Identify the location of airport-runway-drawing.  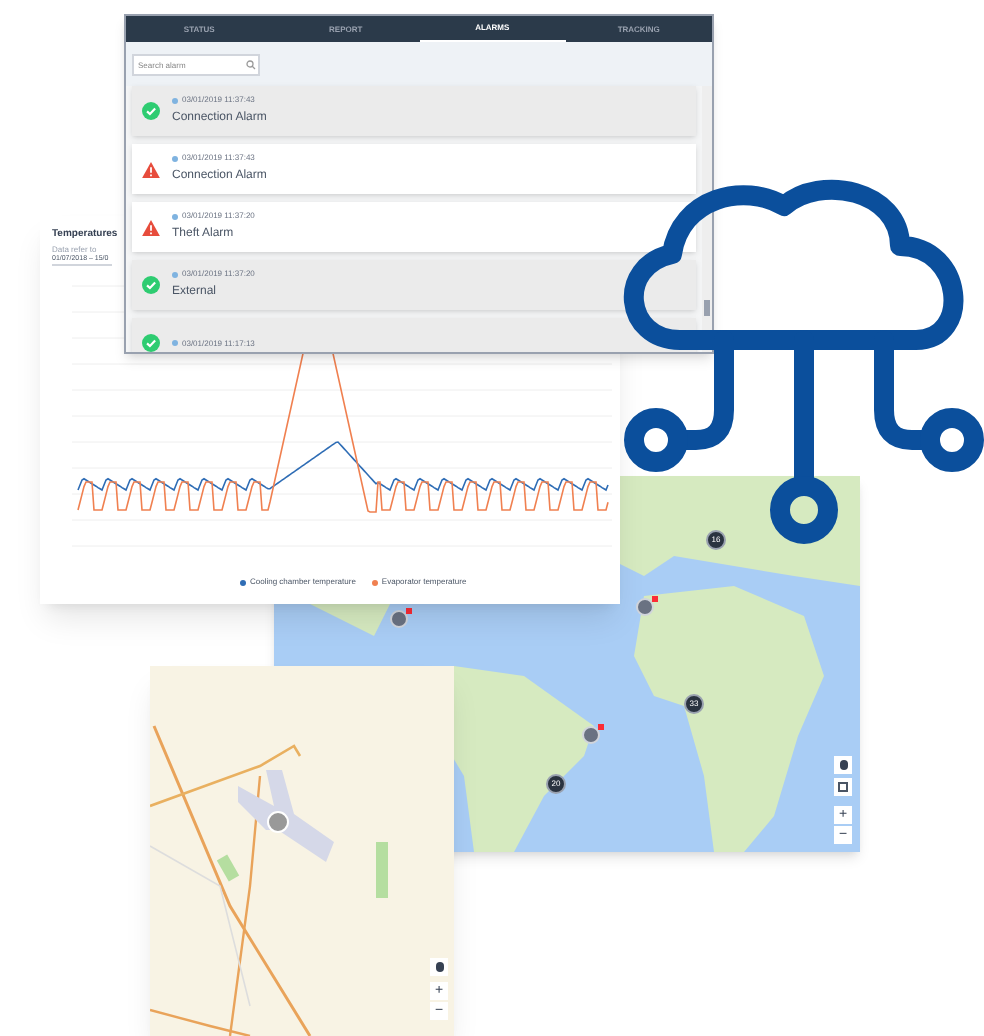
(286, 816).